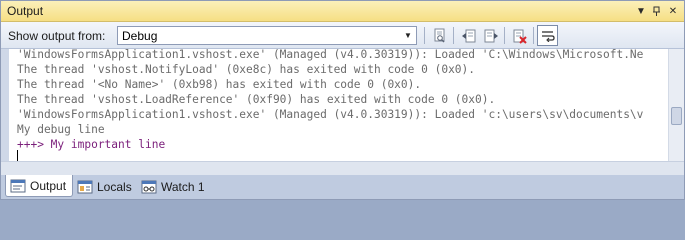 The height and width of the screenshot is (240, 685). Describe the element at coordinates (657, 11) in the screenshot. I see `pin-icon` at that location.